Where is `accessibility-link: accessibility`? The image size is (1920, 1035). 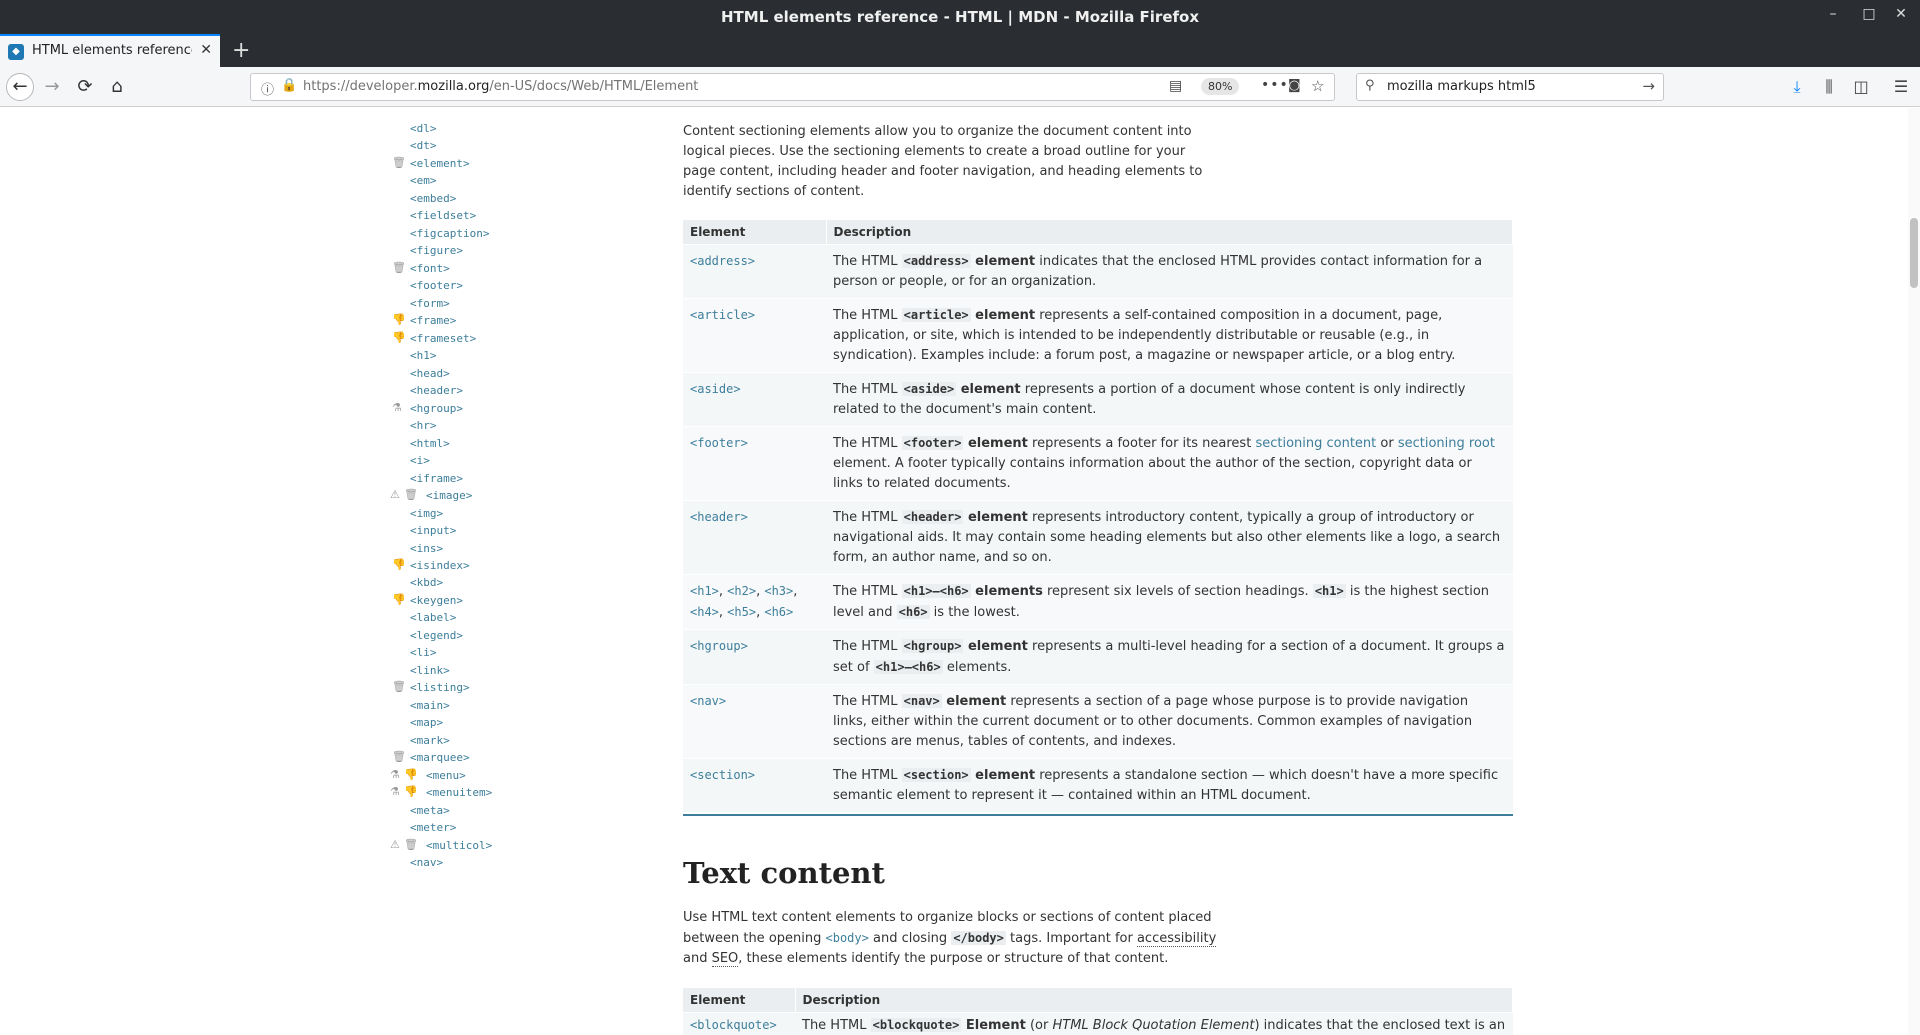
accessibility-link: accessibility is located at coordinates (1176, 939).